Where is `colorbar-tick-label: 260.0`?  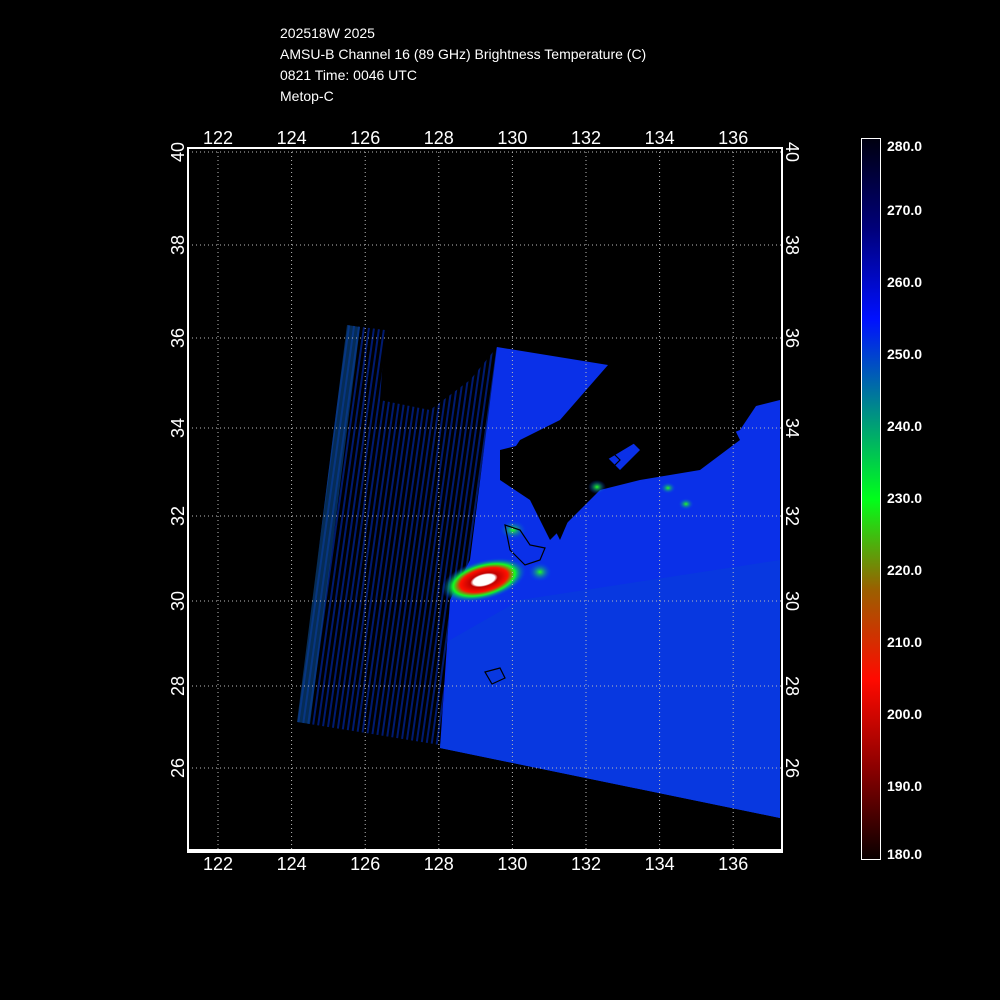 colorbar-tick-label: 260.0 is located at coordinates (905, 282).